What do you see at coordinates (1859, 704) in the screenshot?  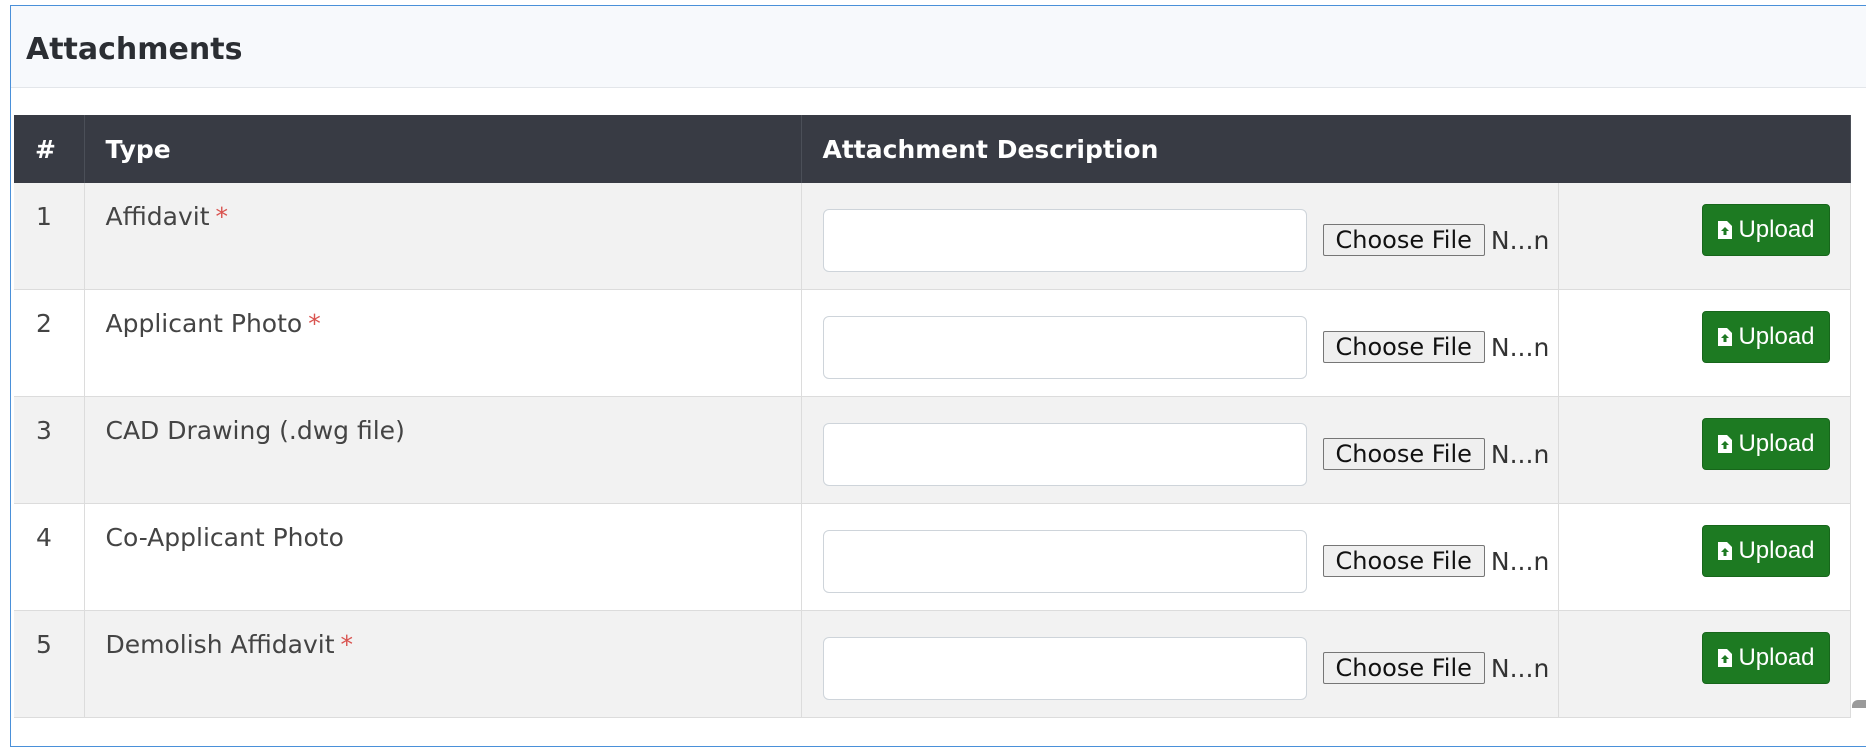 I see `scrollbar-corner` at bounding box center [1859, 704].